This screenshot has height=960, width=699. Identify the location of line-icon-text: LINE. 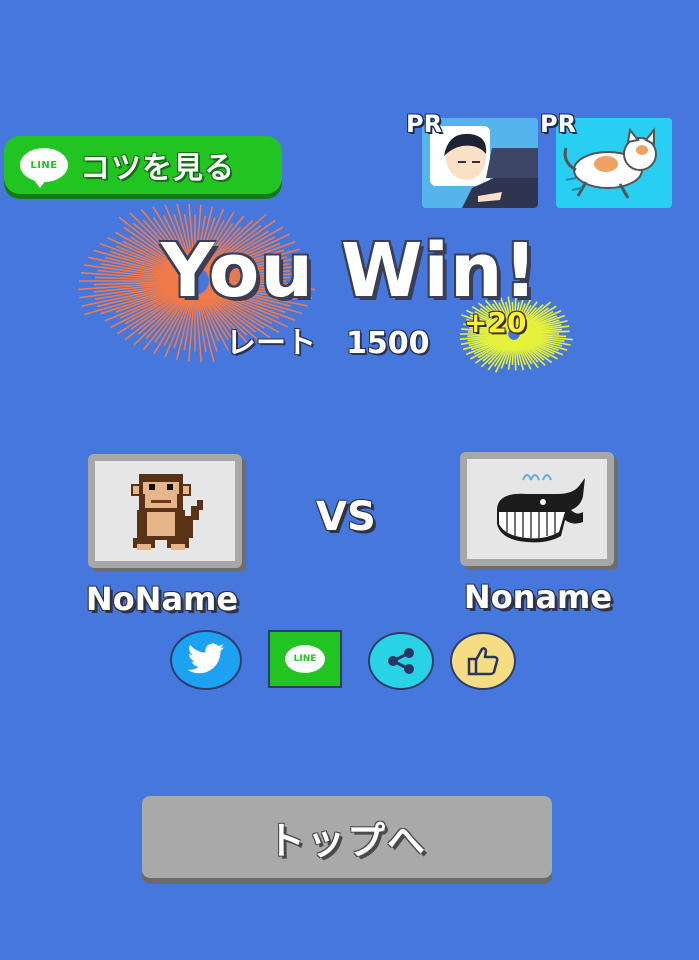
(44, 165).